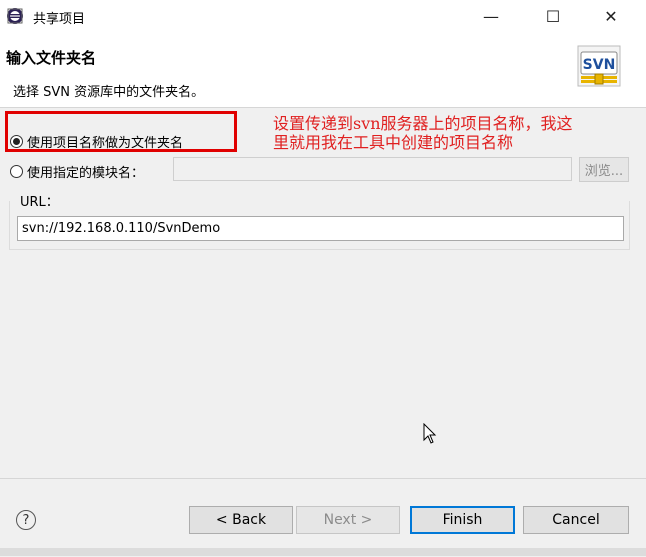 This screenshot has height=557, width=646. I want to click on use-module-name-option: 使用指定的模块名：, so click(77, 171).